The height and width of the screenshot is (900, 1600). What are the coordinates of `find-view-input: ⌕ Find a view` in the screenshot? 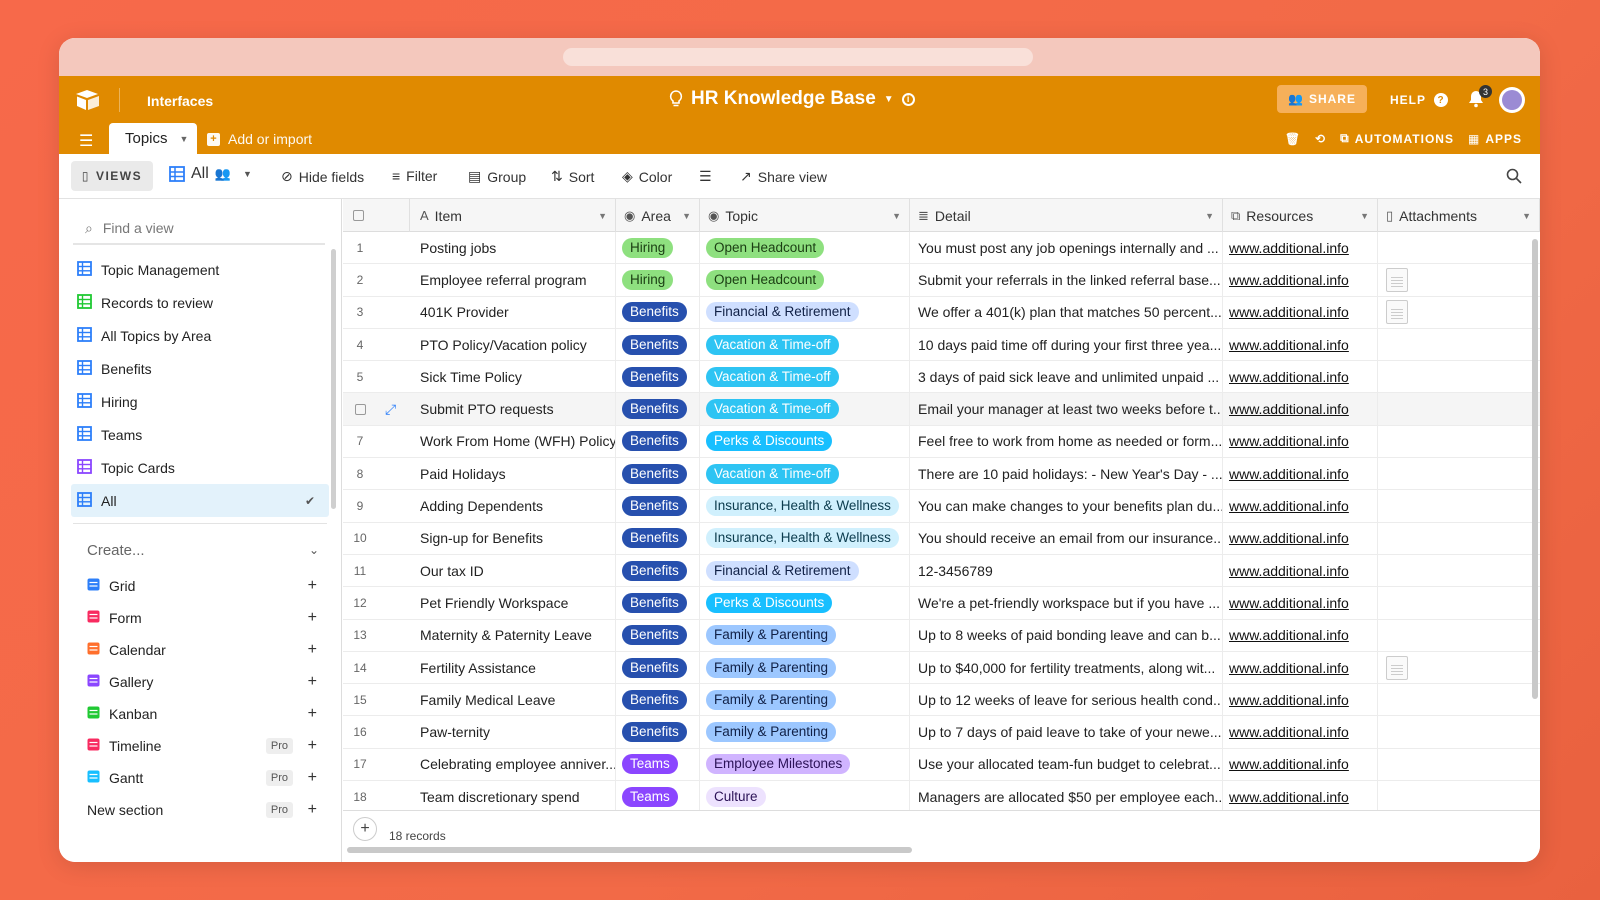 It's located at (199, 229).